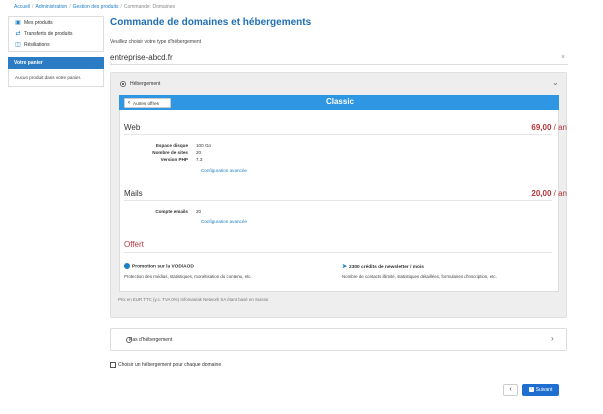 Image resolution: width=603 pixels, height=414 pixels. What do you see at coordinates (171, 145) in the screenshot?
I see `spec-label: Espace disque` at bounding box center [171, 145].